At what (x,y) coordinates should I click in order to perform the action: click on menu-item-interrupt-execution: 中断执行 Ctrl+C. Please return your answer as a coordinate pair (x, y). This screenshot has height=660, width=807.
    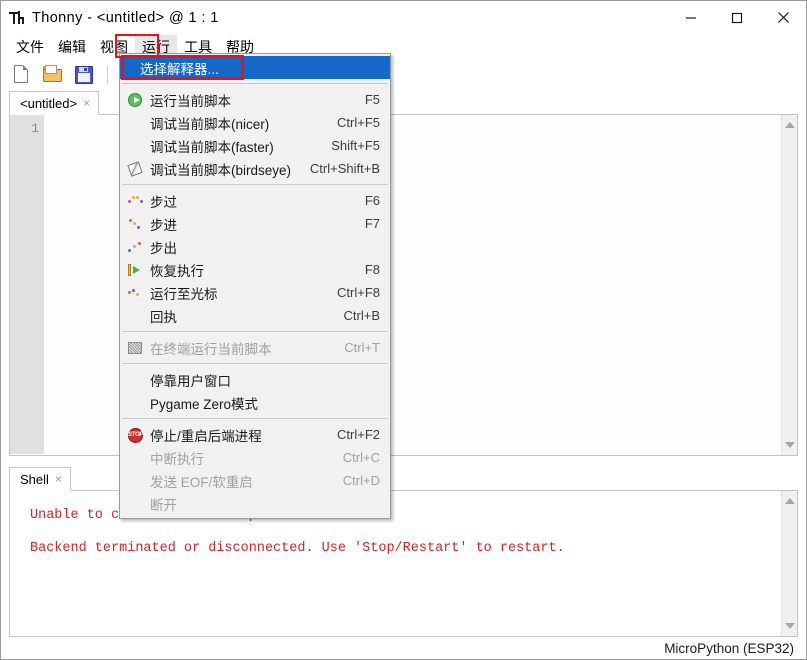
    Looking at the image, I should click on (255, 457).